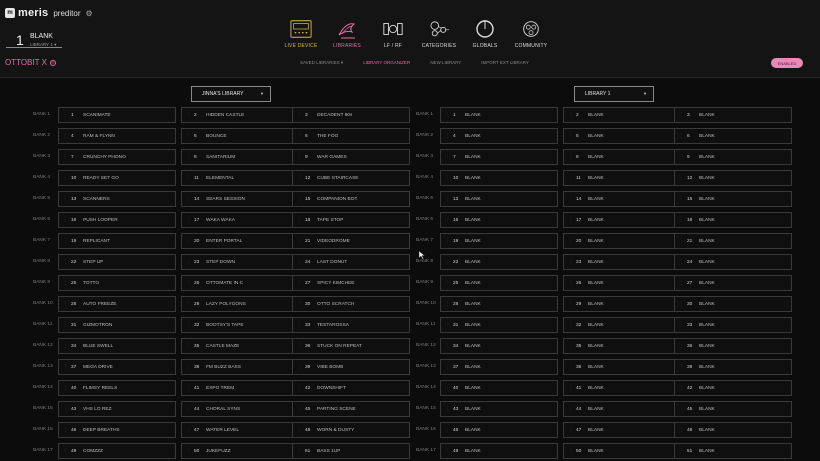  I want to click on nav-live-device: LIVE DEVICE, so click(301, 35).